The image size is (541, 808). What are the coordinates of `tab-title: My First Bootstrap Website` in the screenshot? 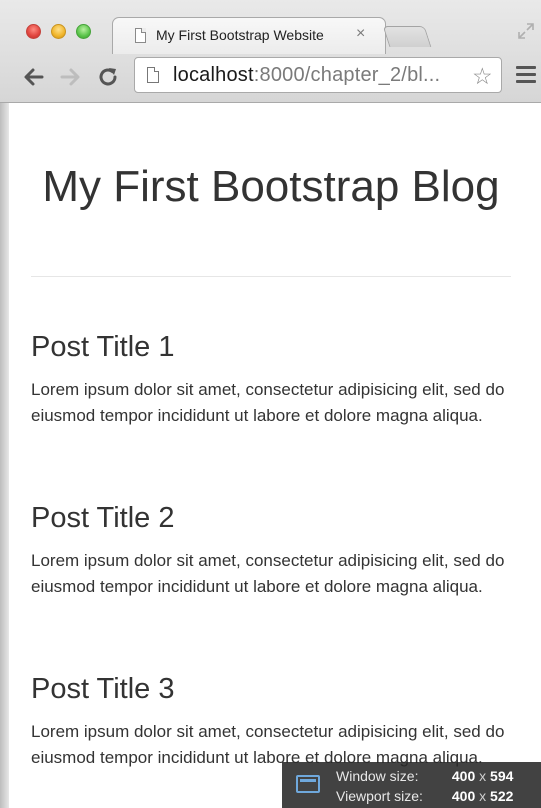 It's located at (240, 35).